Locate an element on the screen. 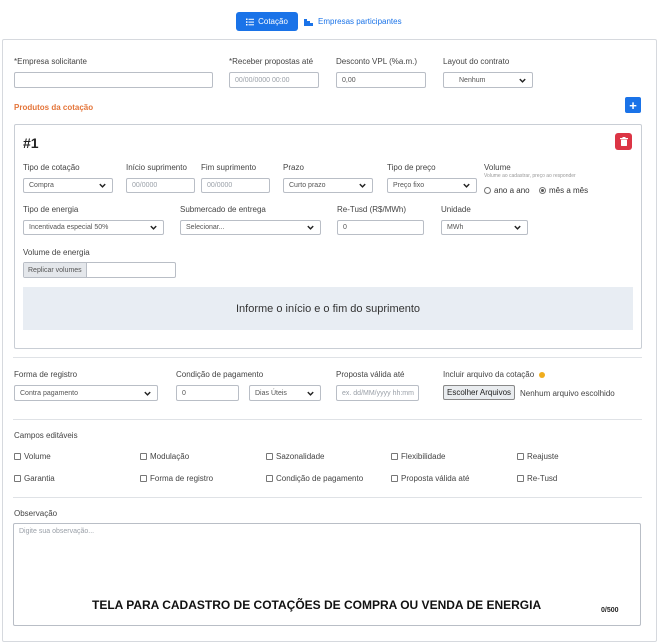 This screenshot has height=644, width=659. desconto-label: Desconto VPL (%a.m.) is located at coordinates (377, 61).